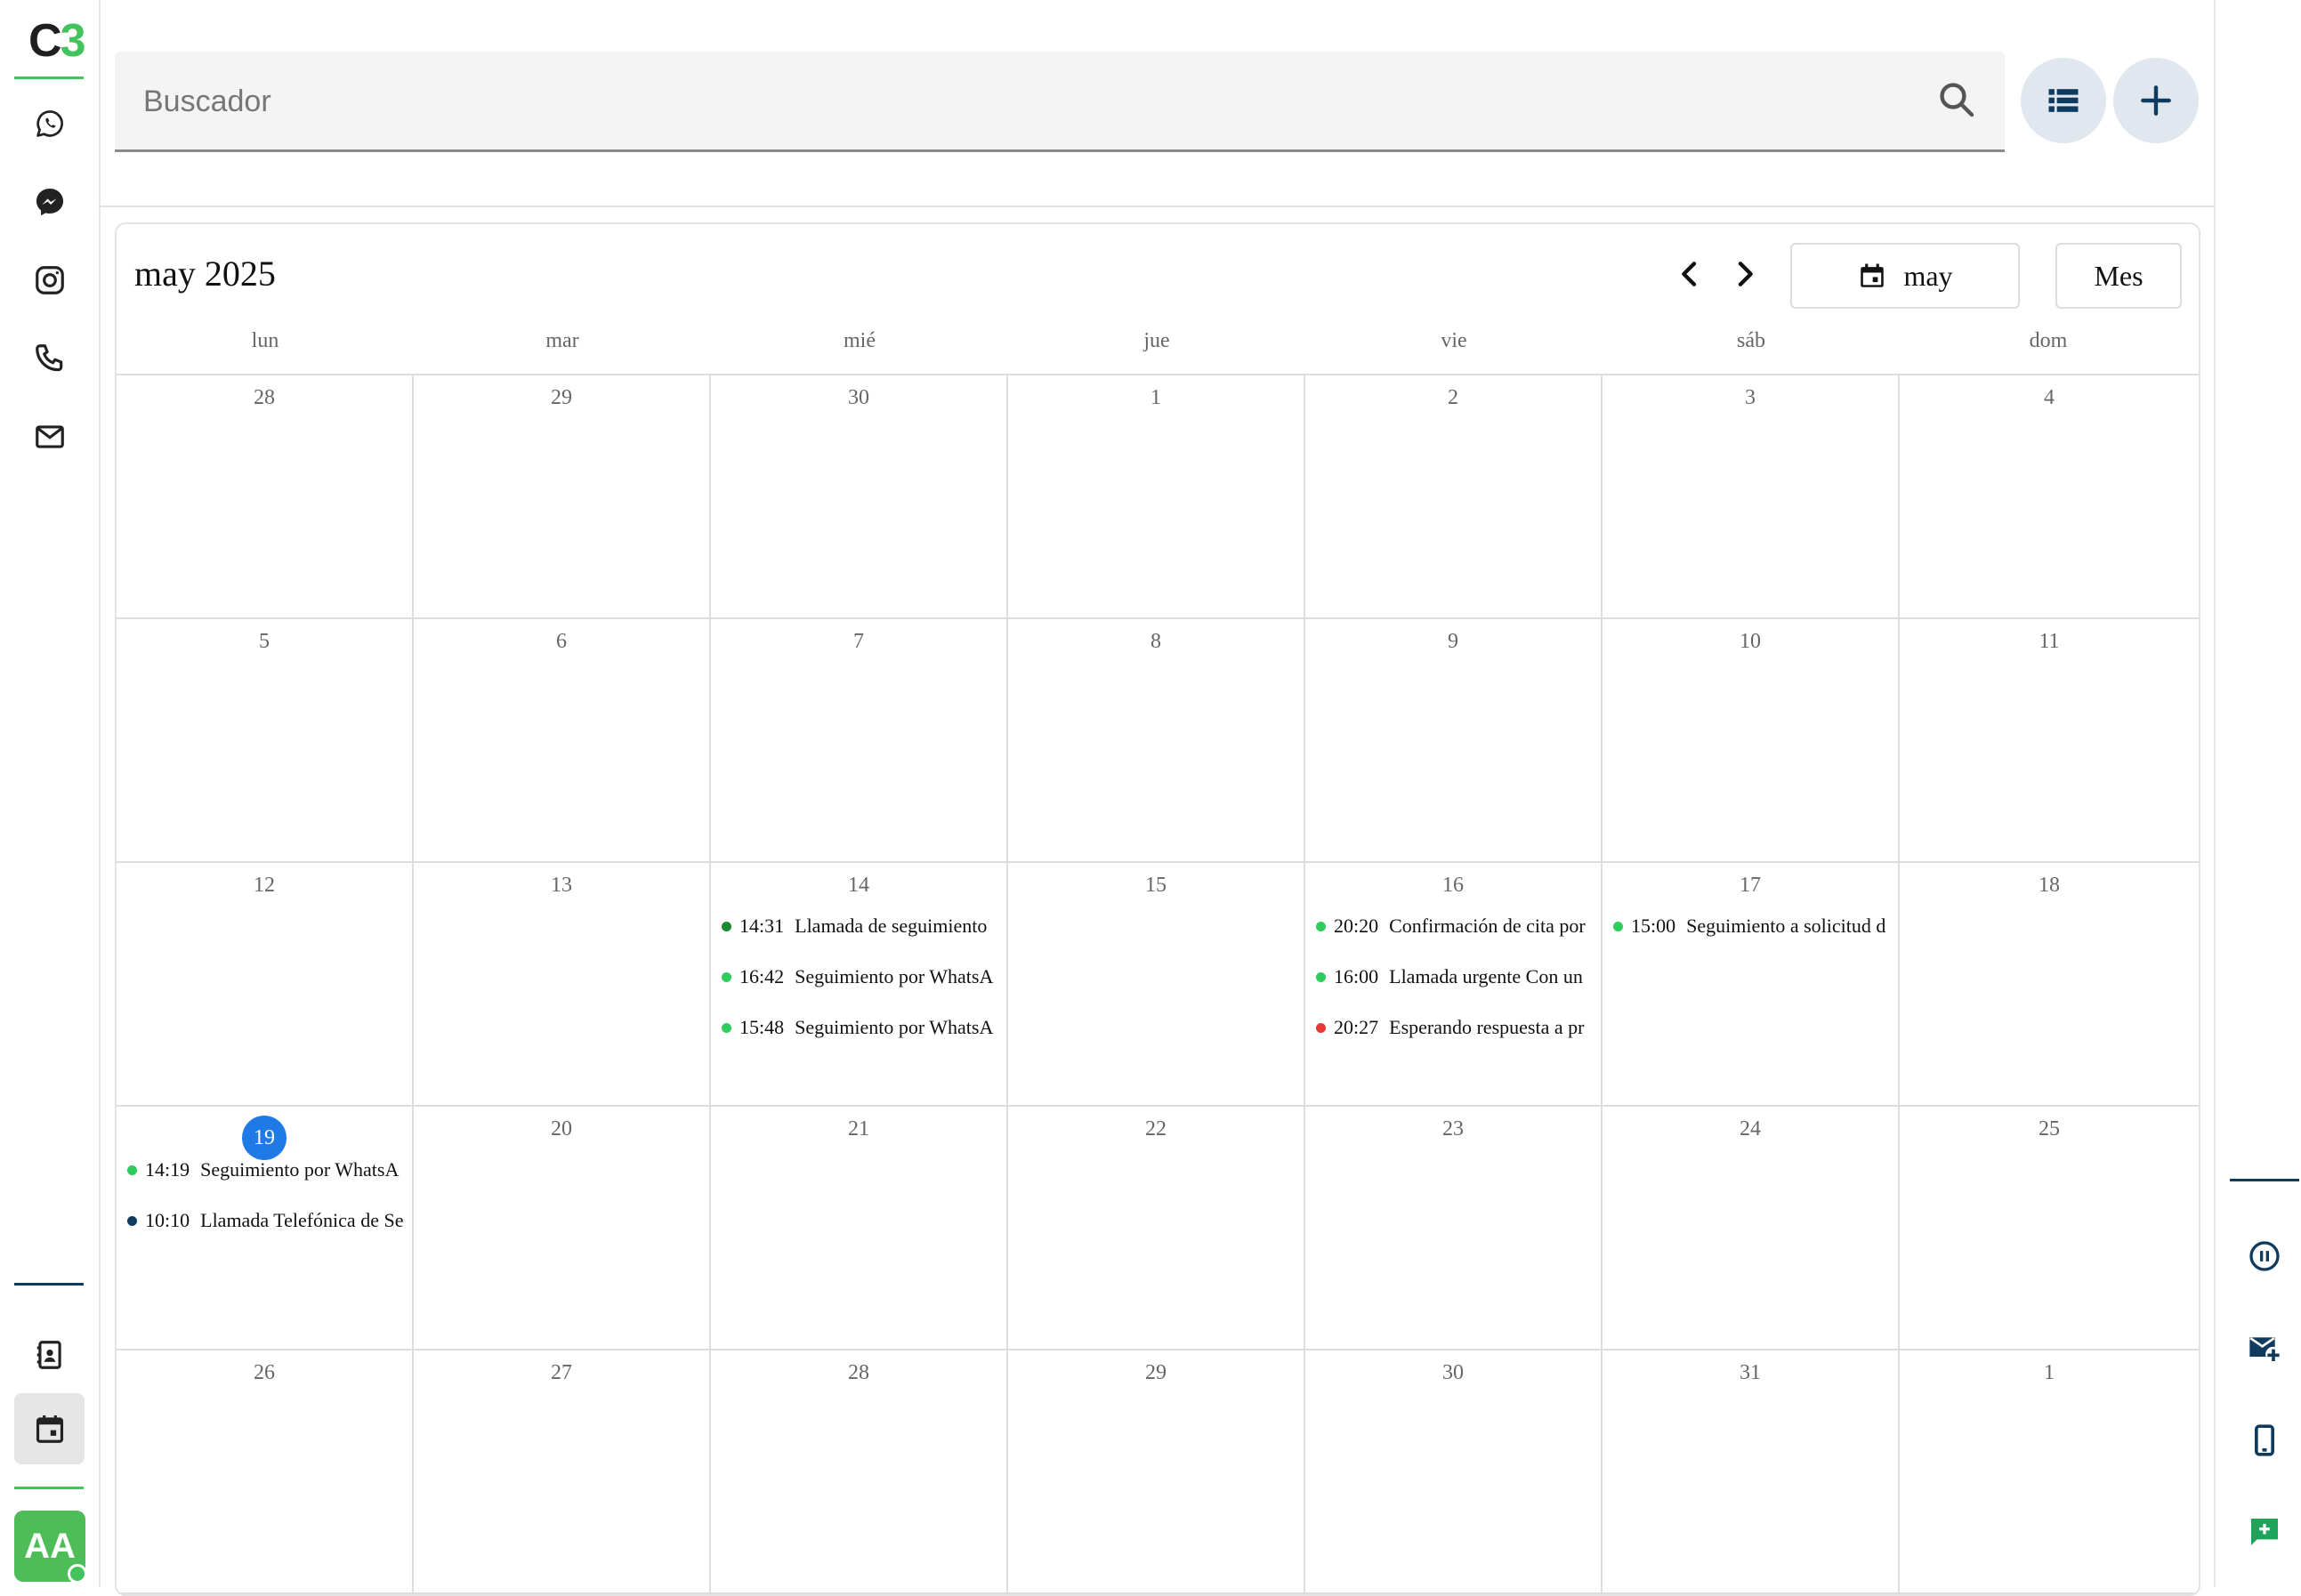 The height and width of the screenshot is (1596, 2301). What do you see at coordinates (50, 1429) in the screenshot?
I see `calendar-icon` at bounding box center [50, 1429].